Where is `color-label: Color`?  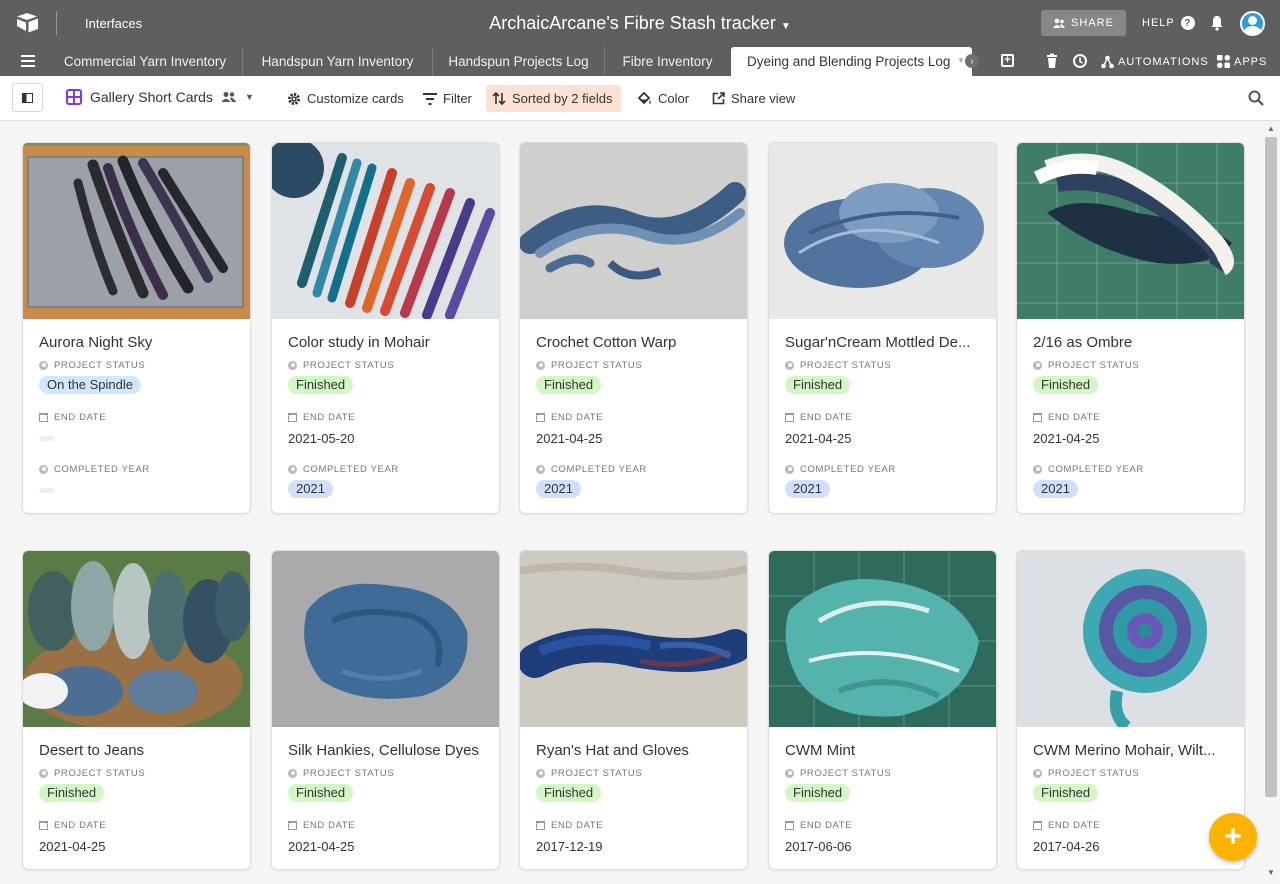
color-label: Color is located at coordinates (674, 98).